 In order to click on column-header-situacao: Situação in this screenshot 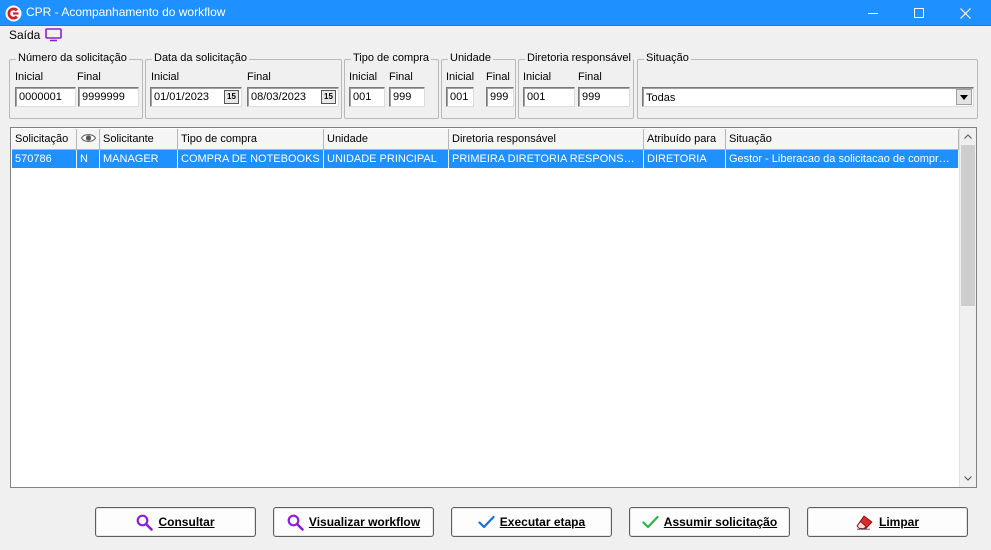, I will do `click(842, 139)`.